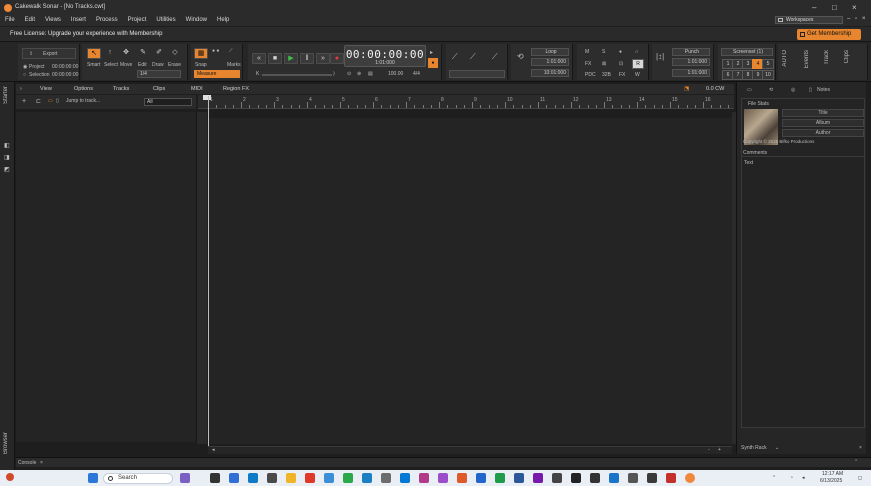  I want to click on inspector-tab-icon-1: ▭, so click(749, 90).